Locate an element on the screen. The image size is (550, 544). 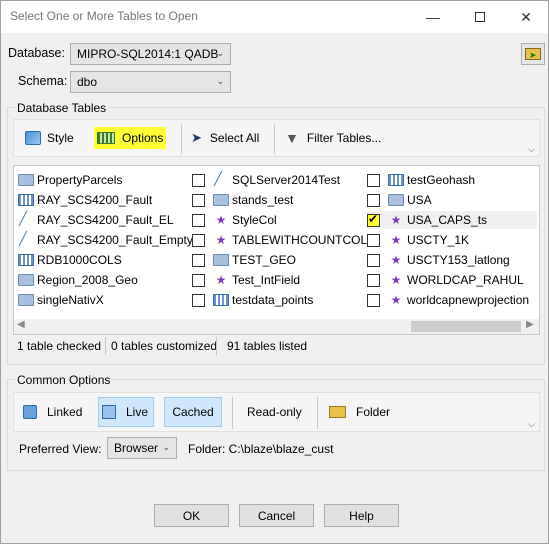
minimize-icon: — is located at coordinates (433, 17).